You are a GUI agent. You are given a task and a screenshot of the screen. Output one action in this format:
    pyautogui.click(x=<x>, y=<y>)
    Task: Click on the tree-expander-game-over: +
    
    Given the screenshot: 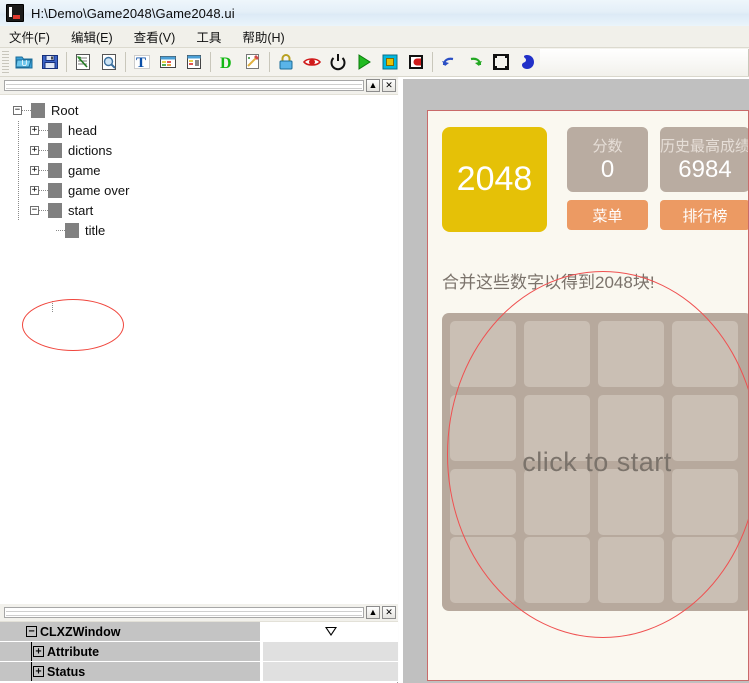 What is the action you would take?
    pyautogui.click(x=34, y=190)
    